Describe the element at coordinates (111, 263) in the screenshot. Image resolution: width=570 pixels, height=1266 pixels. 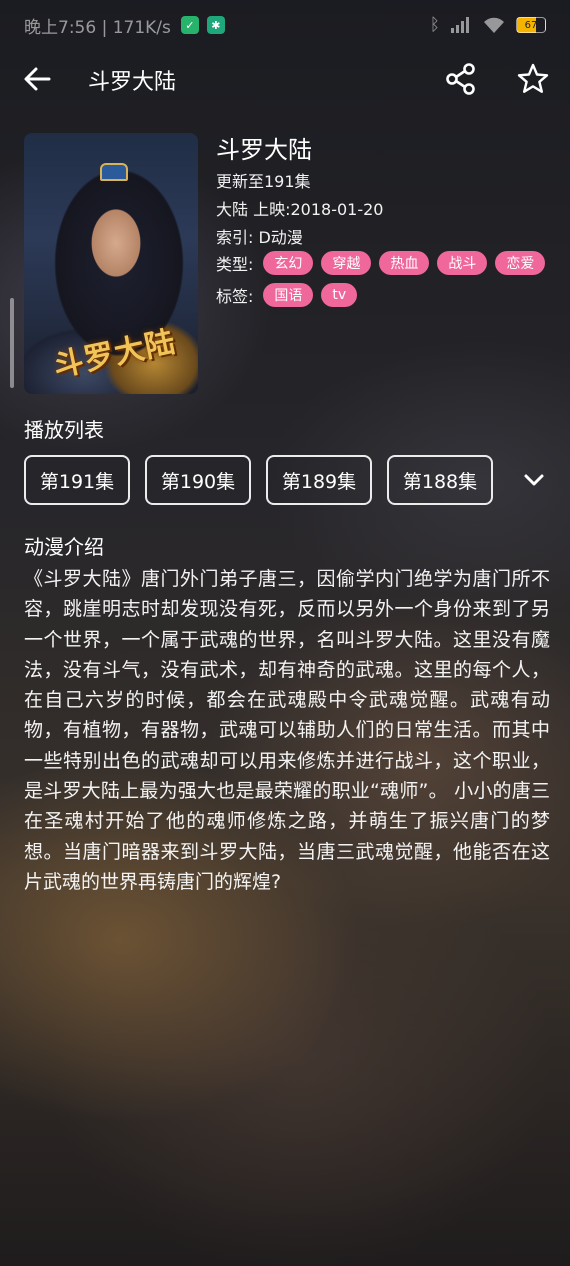
I see `anime-poster: 斗罗大陆` at that location.